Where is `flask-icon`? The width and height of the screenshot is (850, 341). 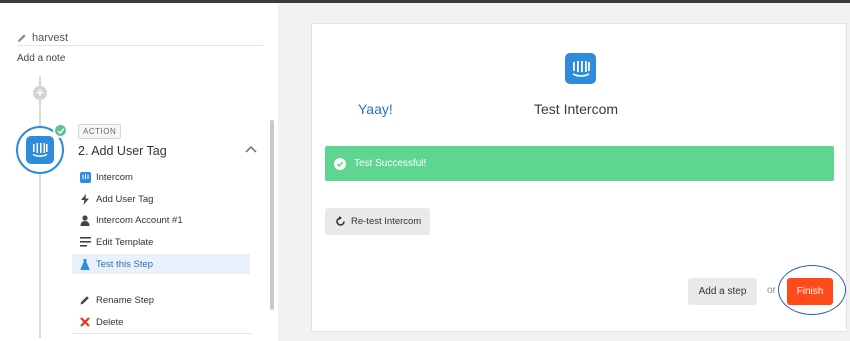
flask-icon is located at coordinates (85, 264).